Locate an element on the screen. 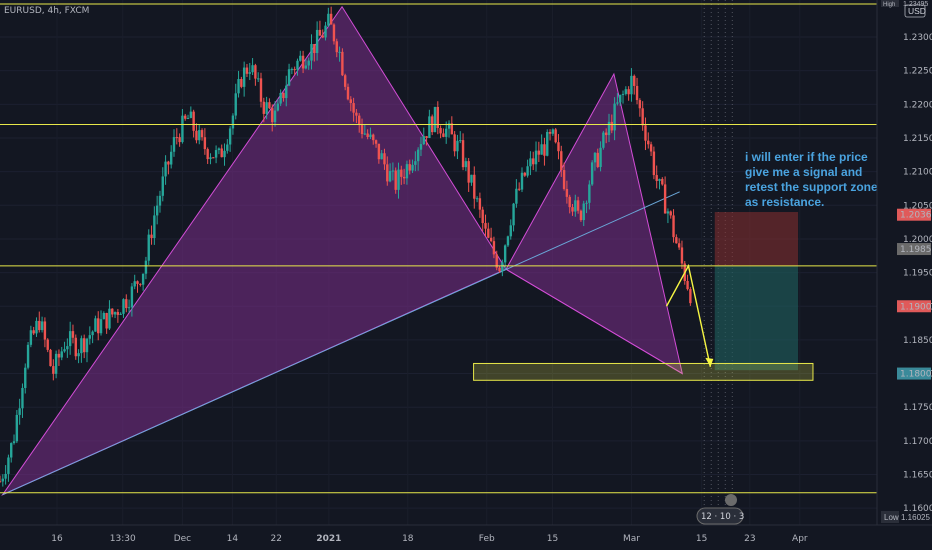 This screenshot has height=550, width=932. support-zone-rect is located at coordinates (643, 371).